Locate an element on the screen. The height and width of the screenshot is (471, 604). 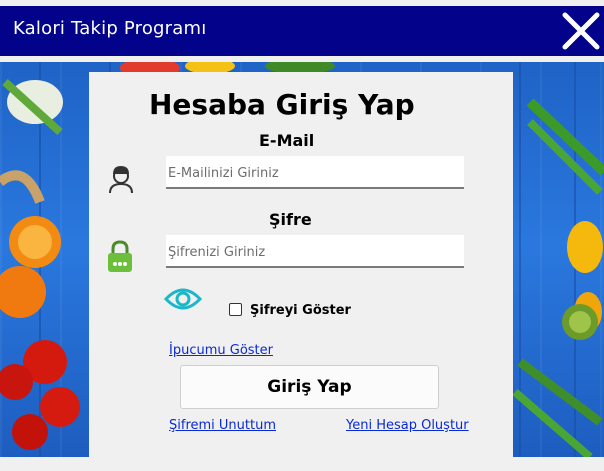
lock-icon is located at coordinates (120, 256).